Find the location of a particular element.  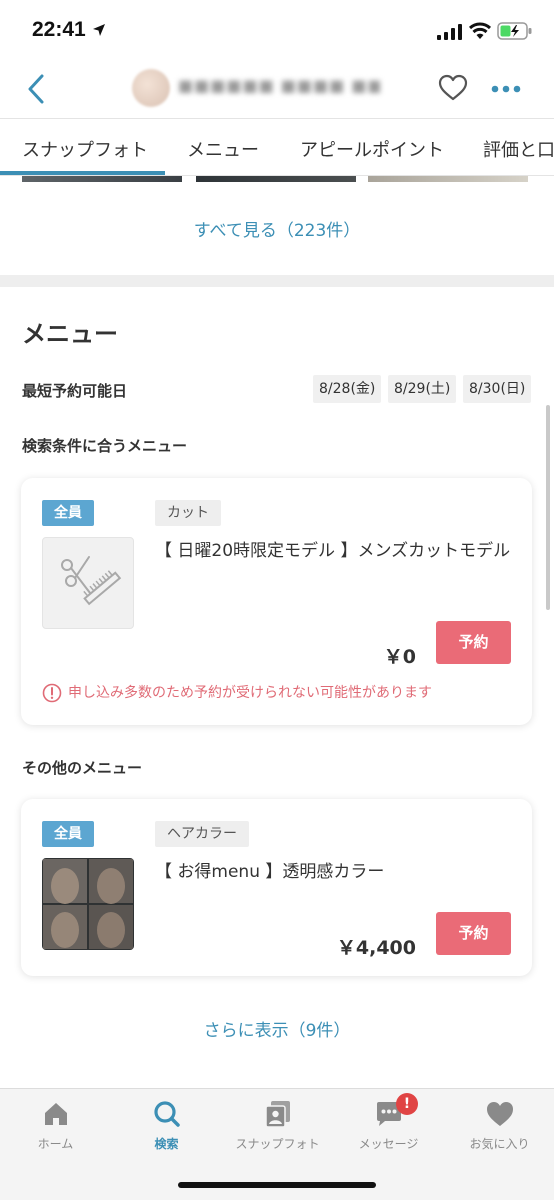

more-options-icon is located at coordinates (506, 89).